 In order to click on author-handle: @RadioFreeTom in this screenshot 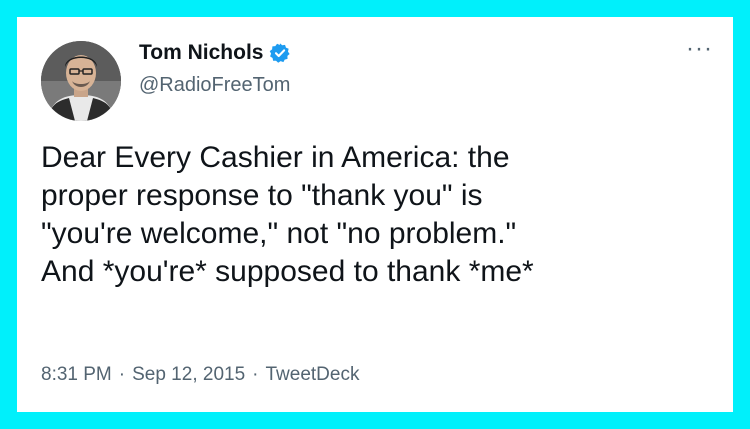, I will do `click(214, 85)`.